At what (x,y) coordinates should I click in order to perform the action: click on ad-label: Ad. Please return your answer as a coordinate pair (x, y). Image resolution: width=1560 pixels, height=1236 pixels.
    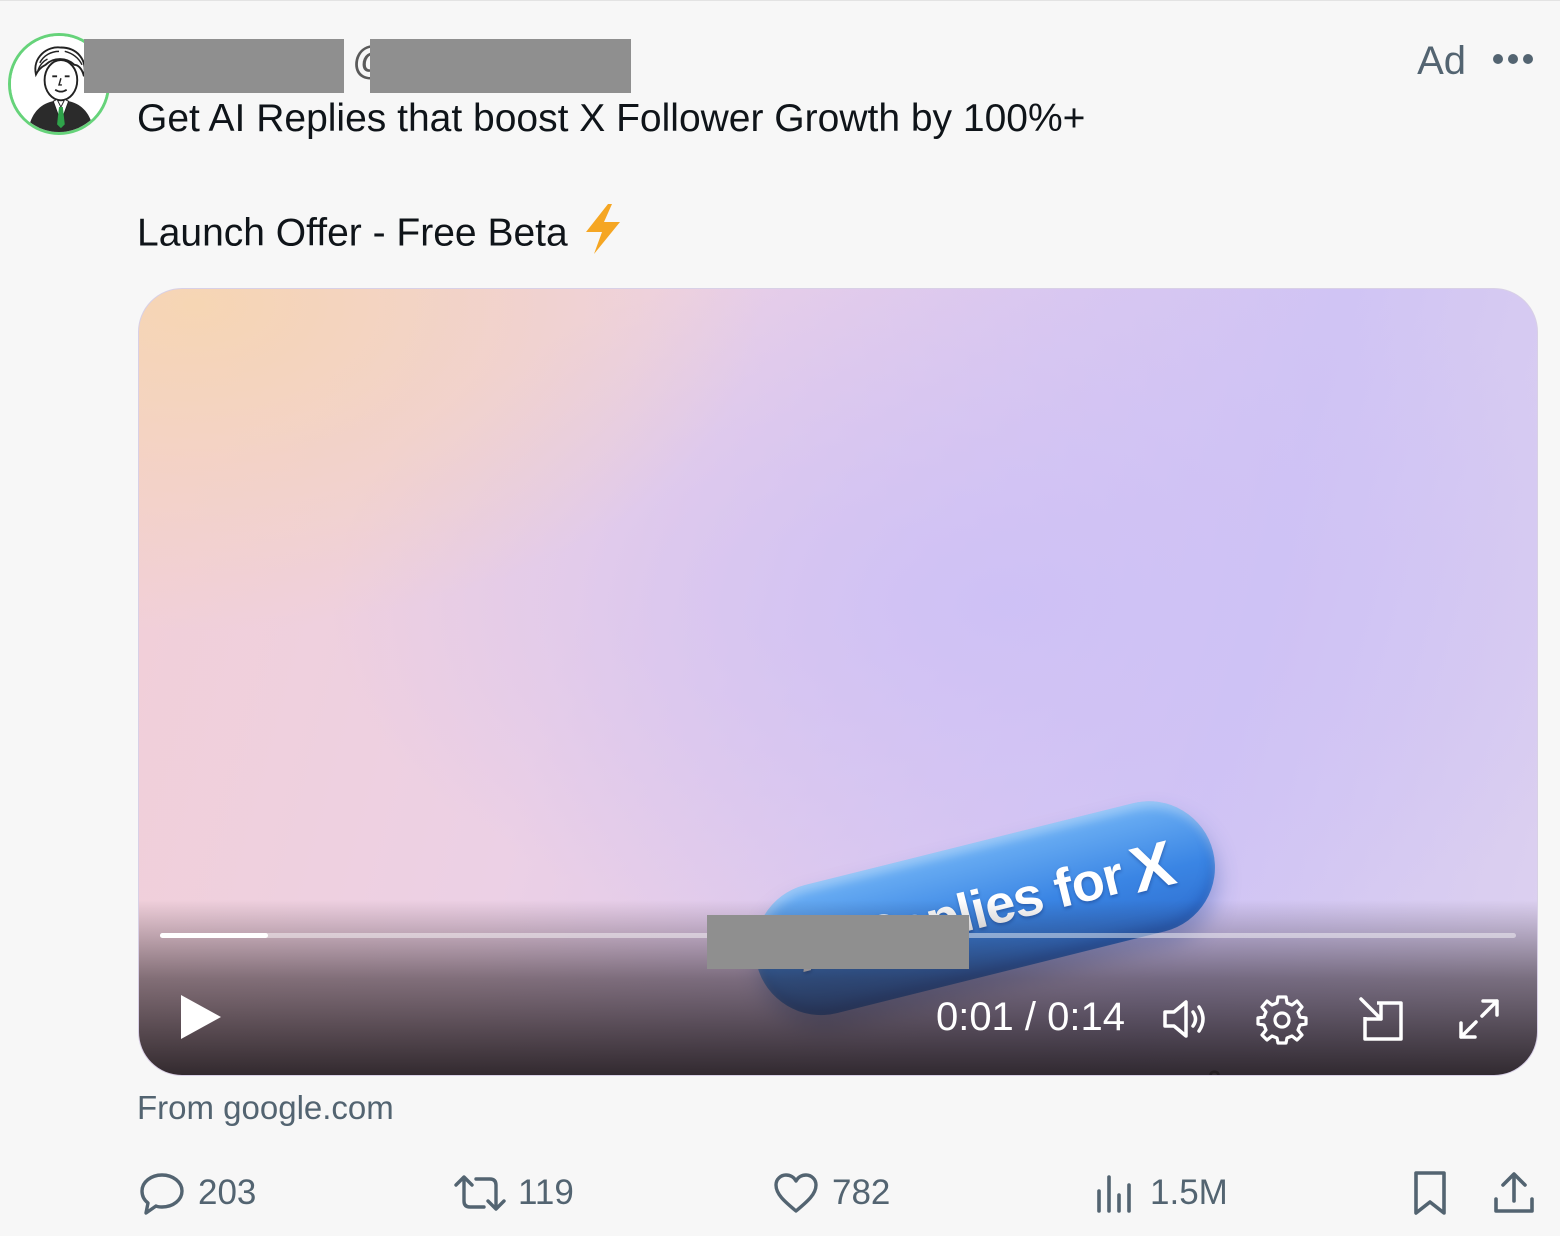
    Looking at the image, I should click on (1441, 61).